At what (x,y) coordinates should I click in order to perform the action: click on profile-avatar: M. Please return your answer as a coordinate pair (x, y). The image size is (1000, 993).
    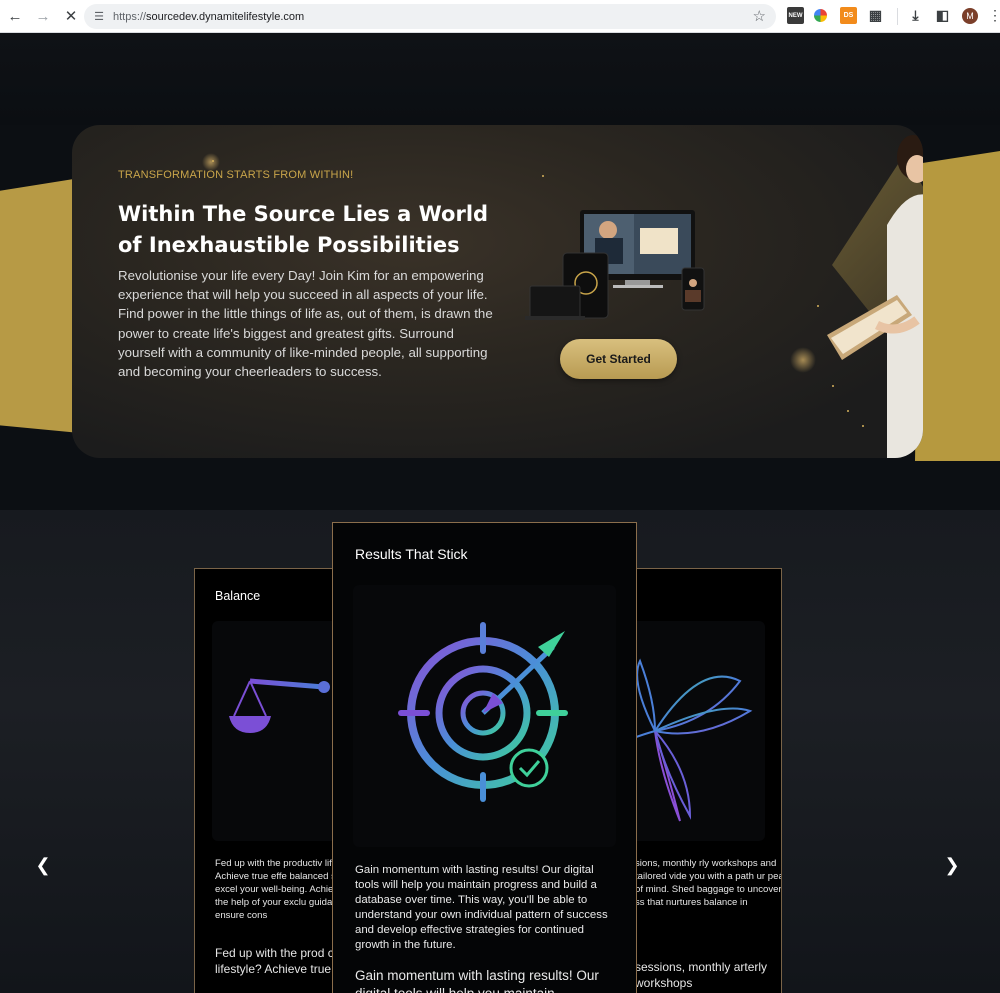
    Looking at the image, I should click on (970, 16).